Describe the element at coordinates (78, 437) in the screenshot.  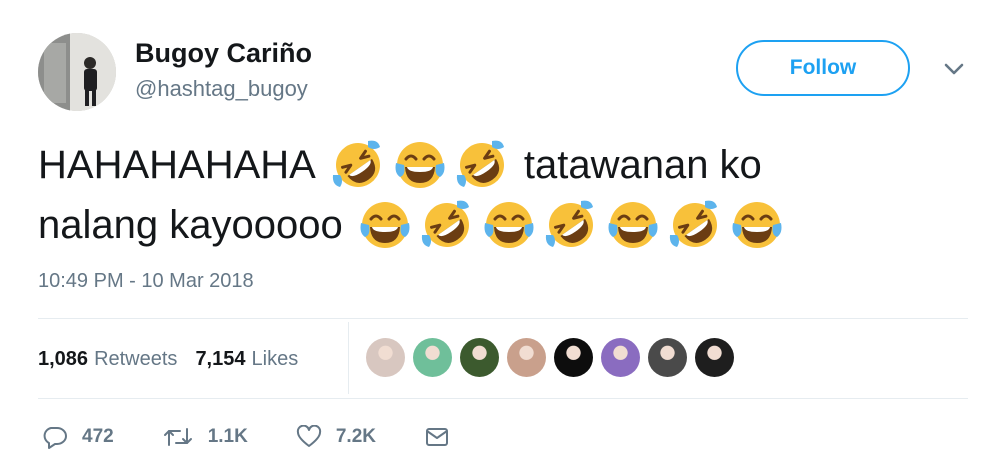
I see `reply-button: 472` at that location.